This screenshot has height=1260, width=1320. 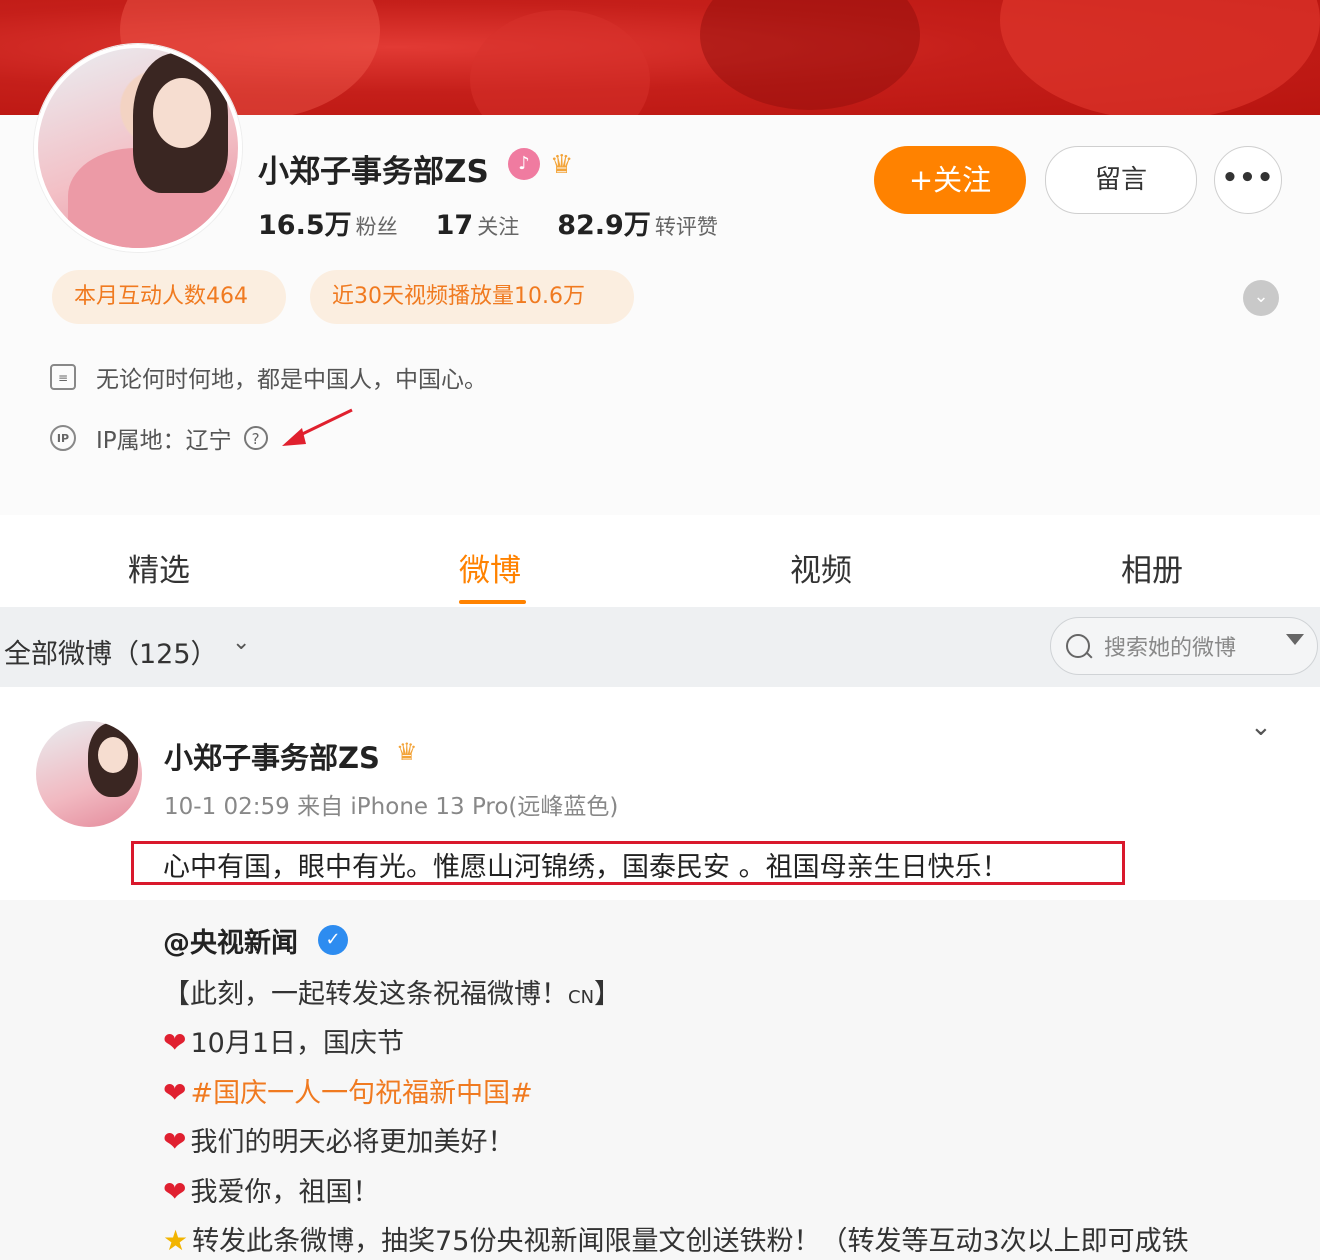 I want to click on repost-line-5: ❤ 我爱你，祖国！, so click(x=271, y=1189).